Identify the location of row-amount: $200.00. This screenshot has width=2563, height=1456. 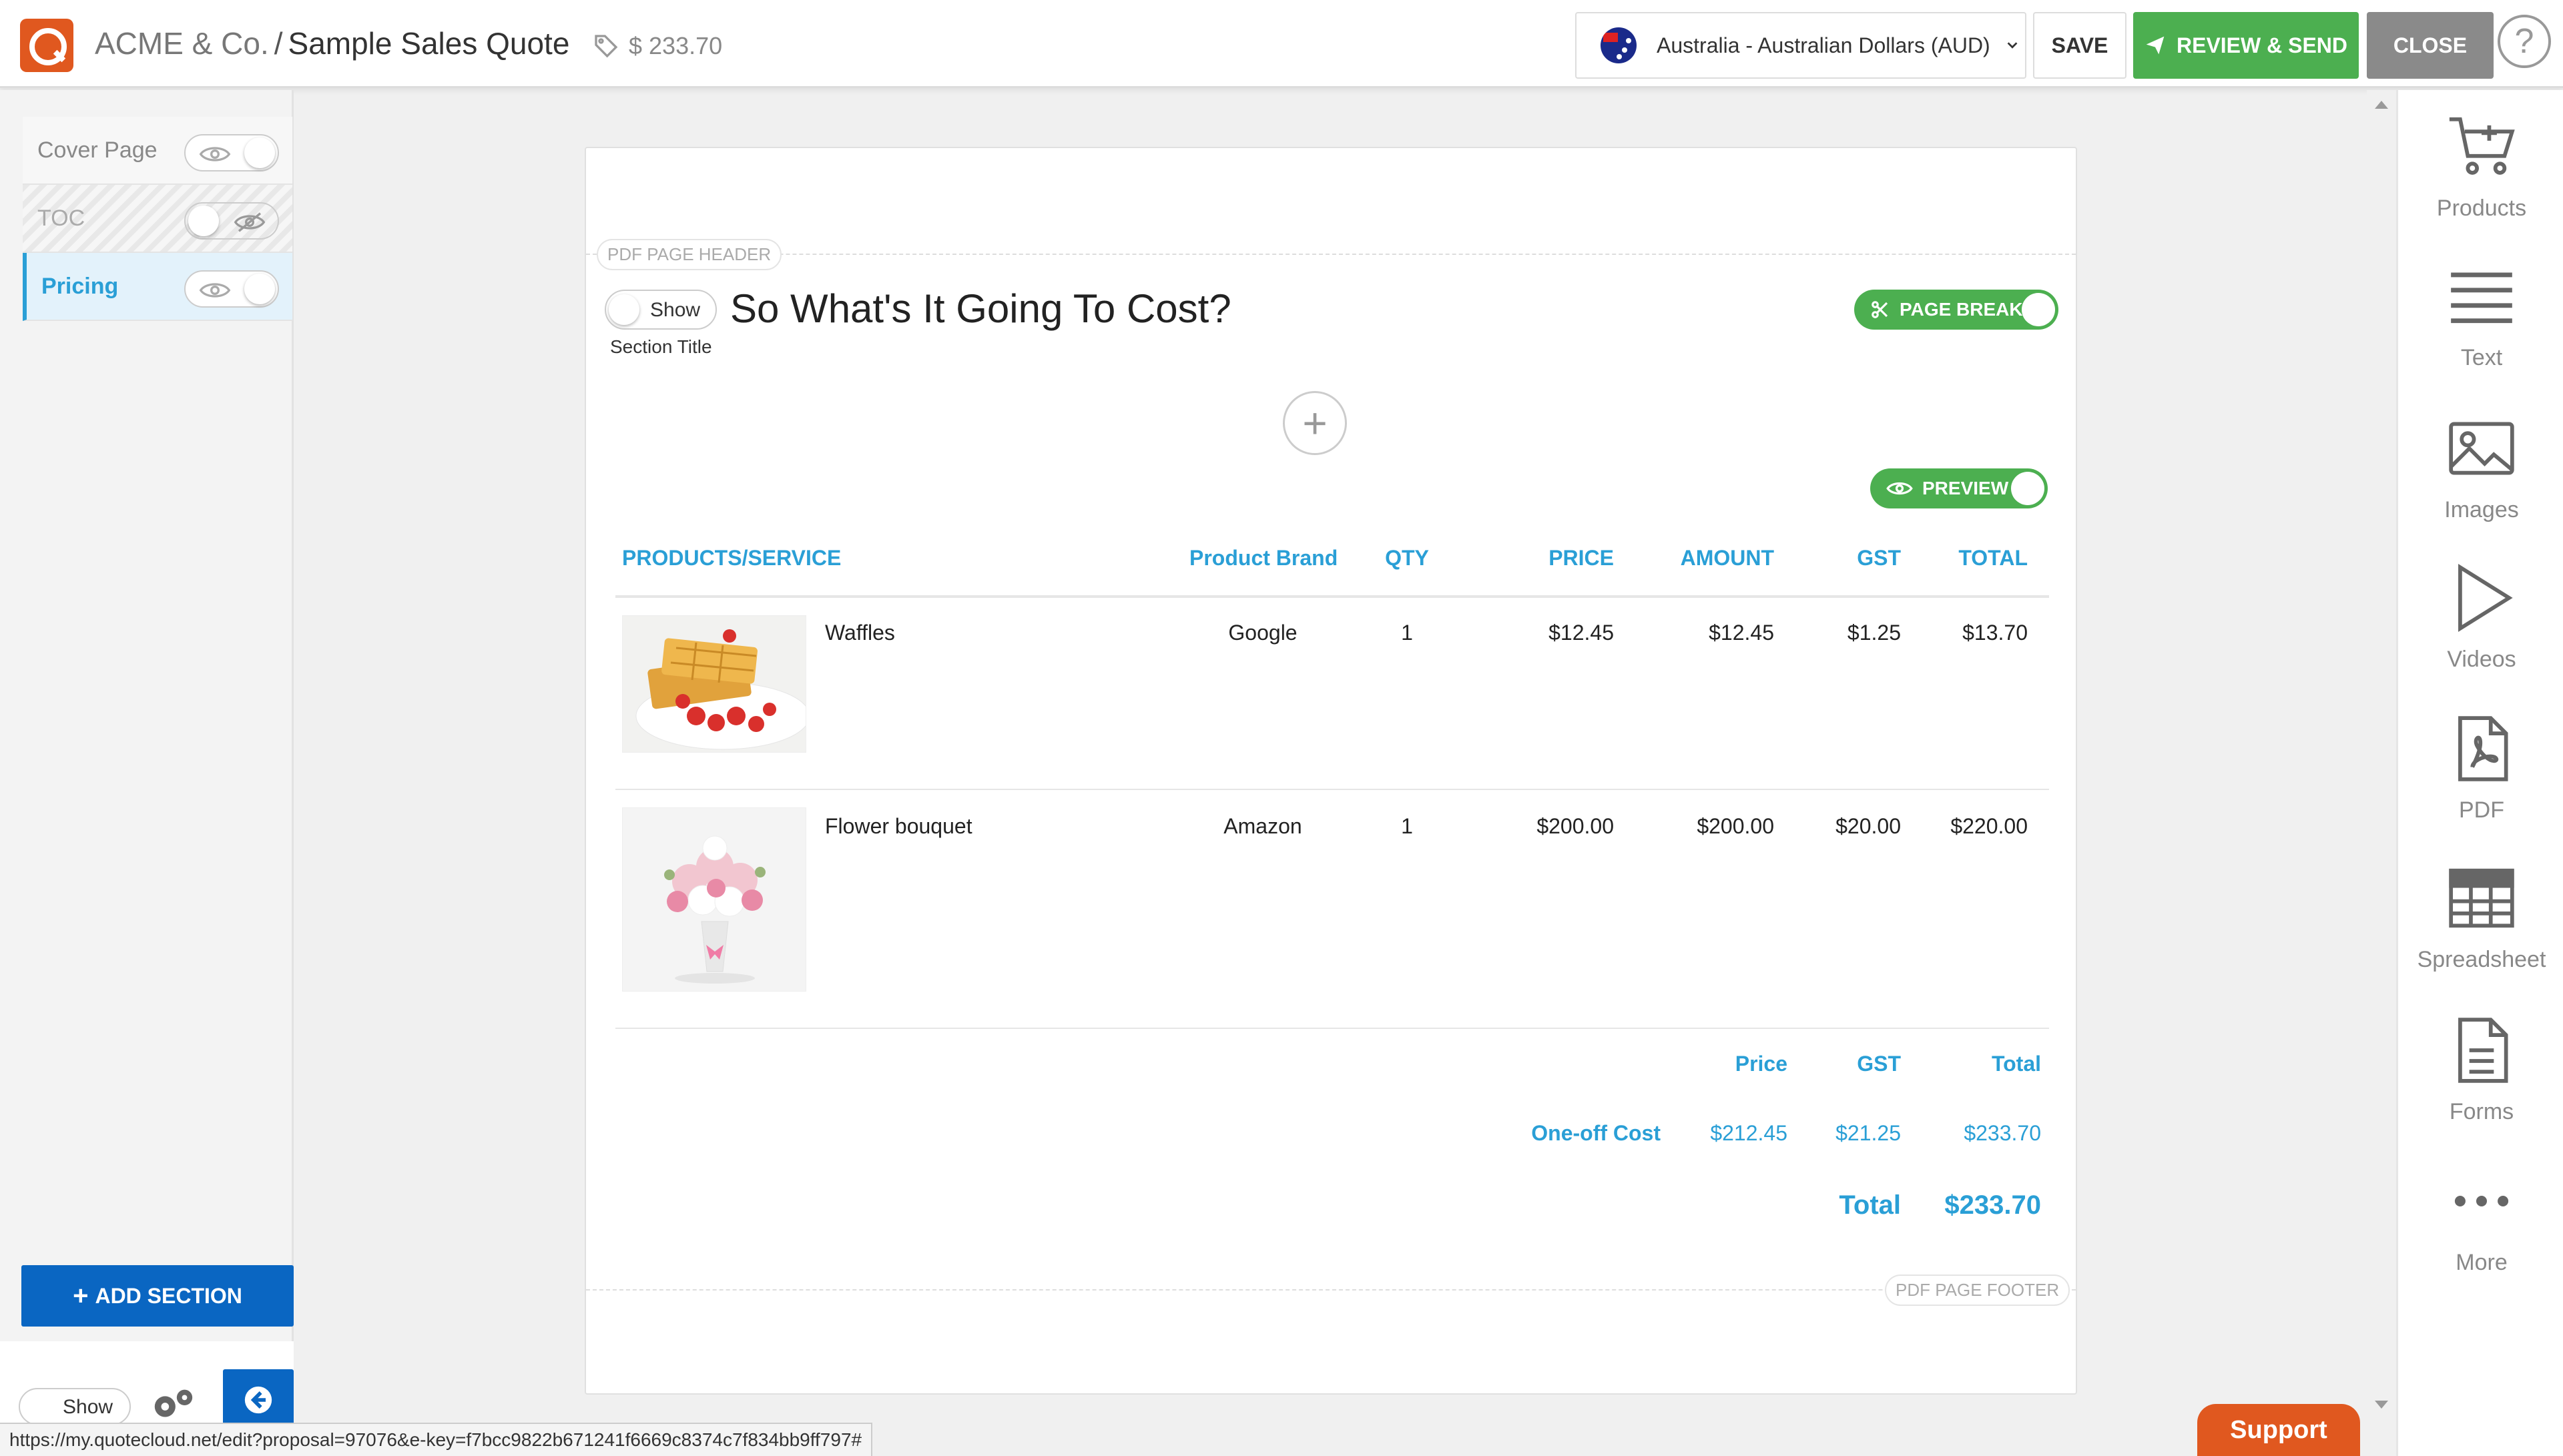
(1735, 826).